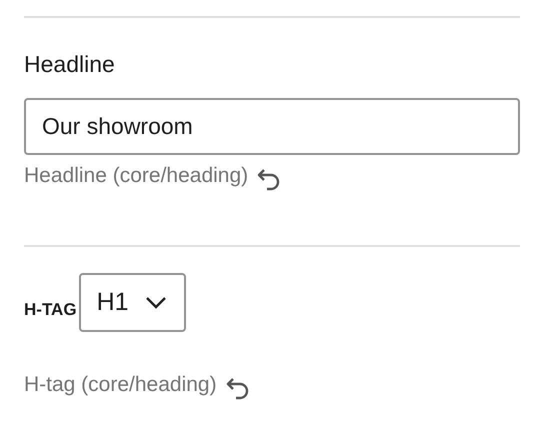 The height and width of the screenshot is (434, 550). Describe the element at coordinates (120, 385) in the screenshot. I see `help-text: H-tag (core/heading)` at that location.